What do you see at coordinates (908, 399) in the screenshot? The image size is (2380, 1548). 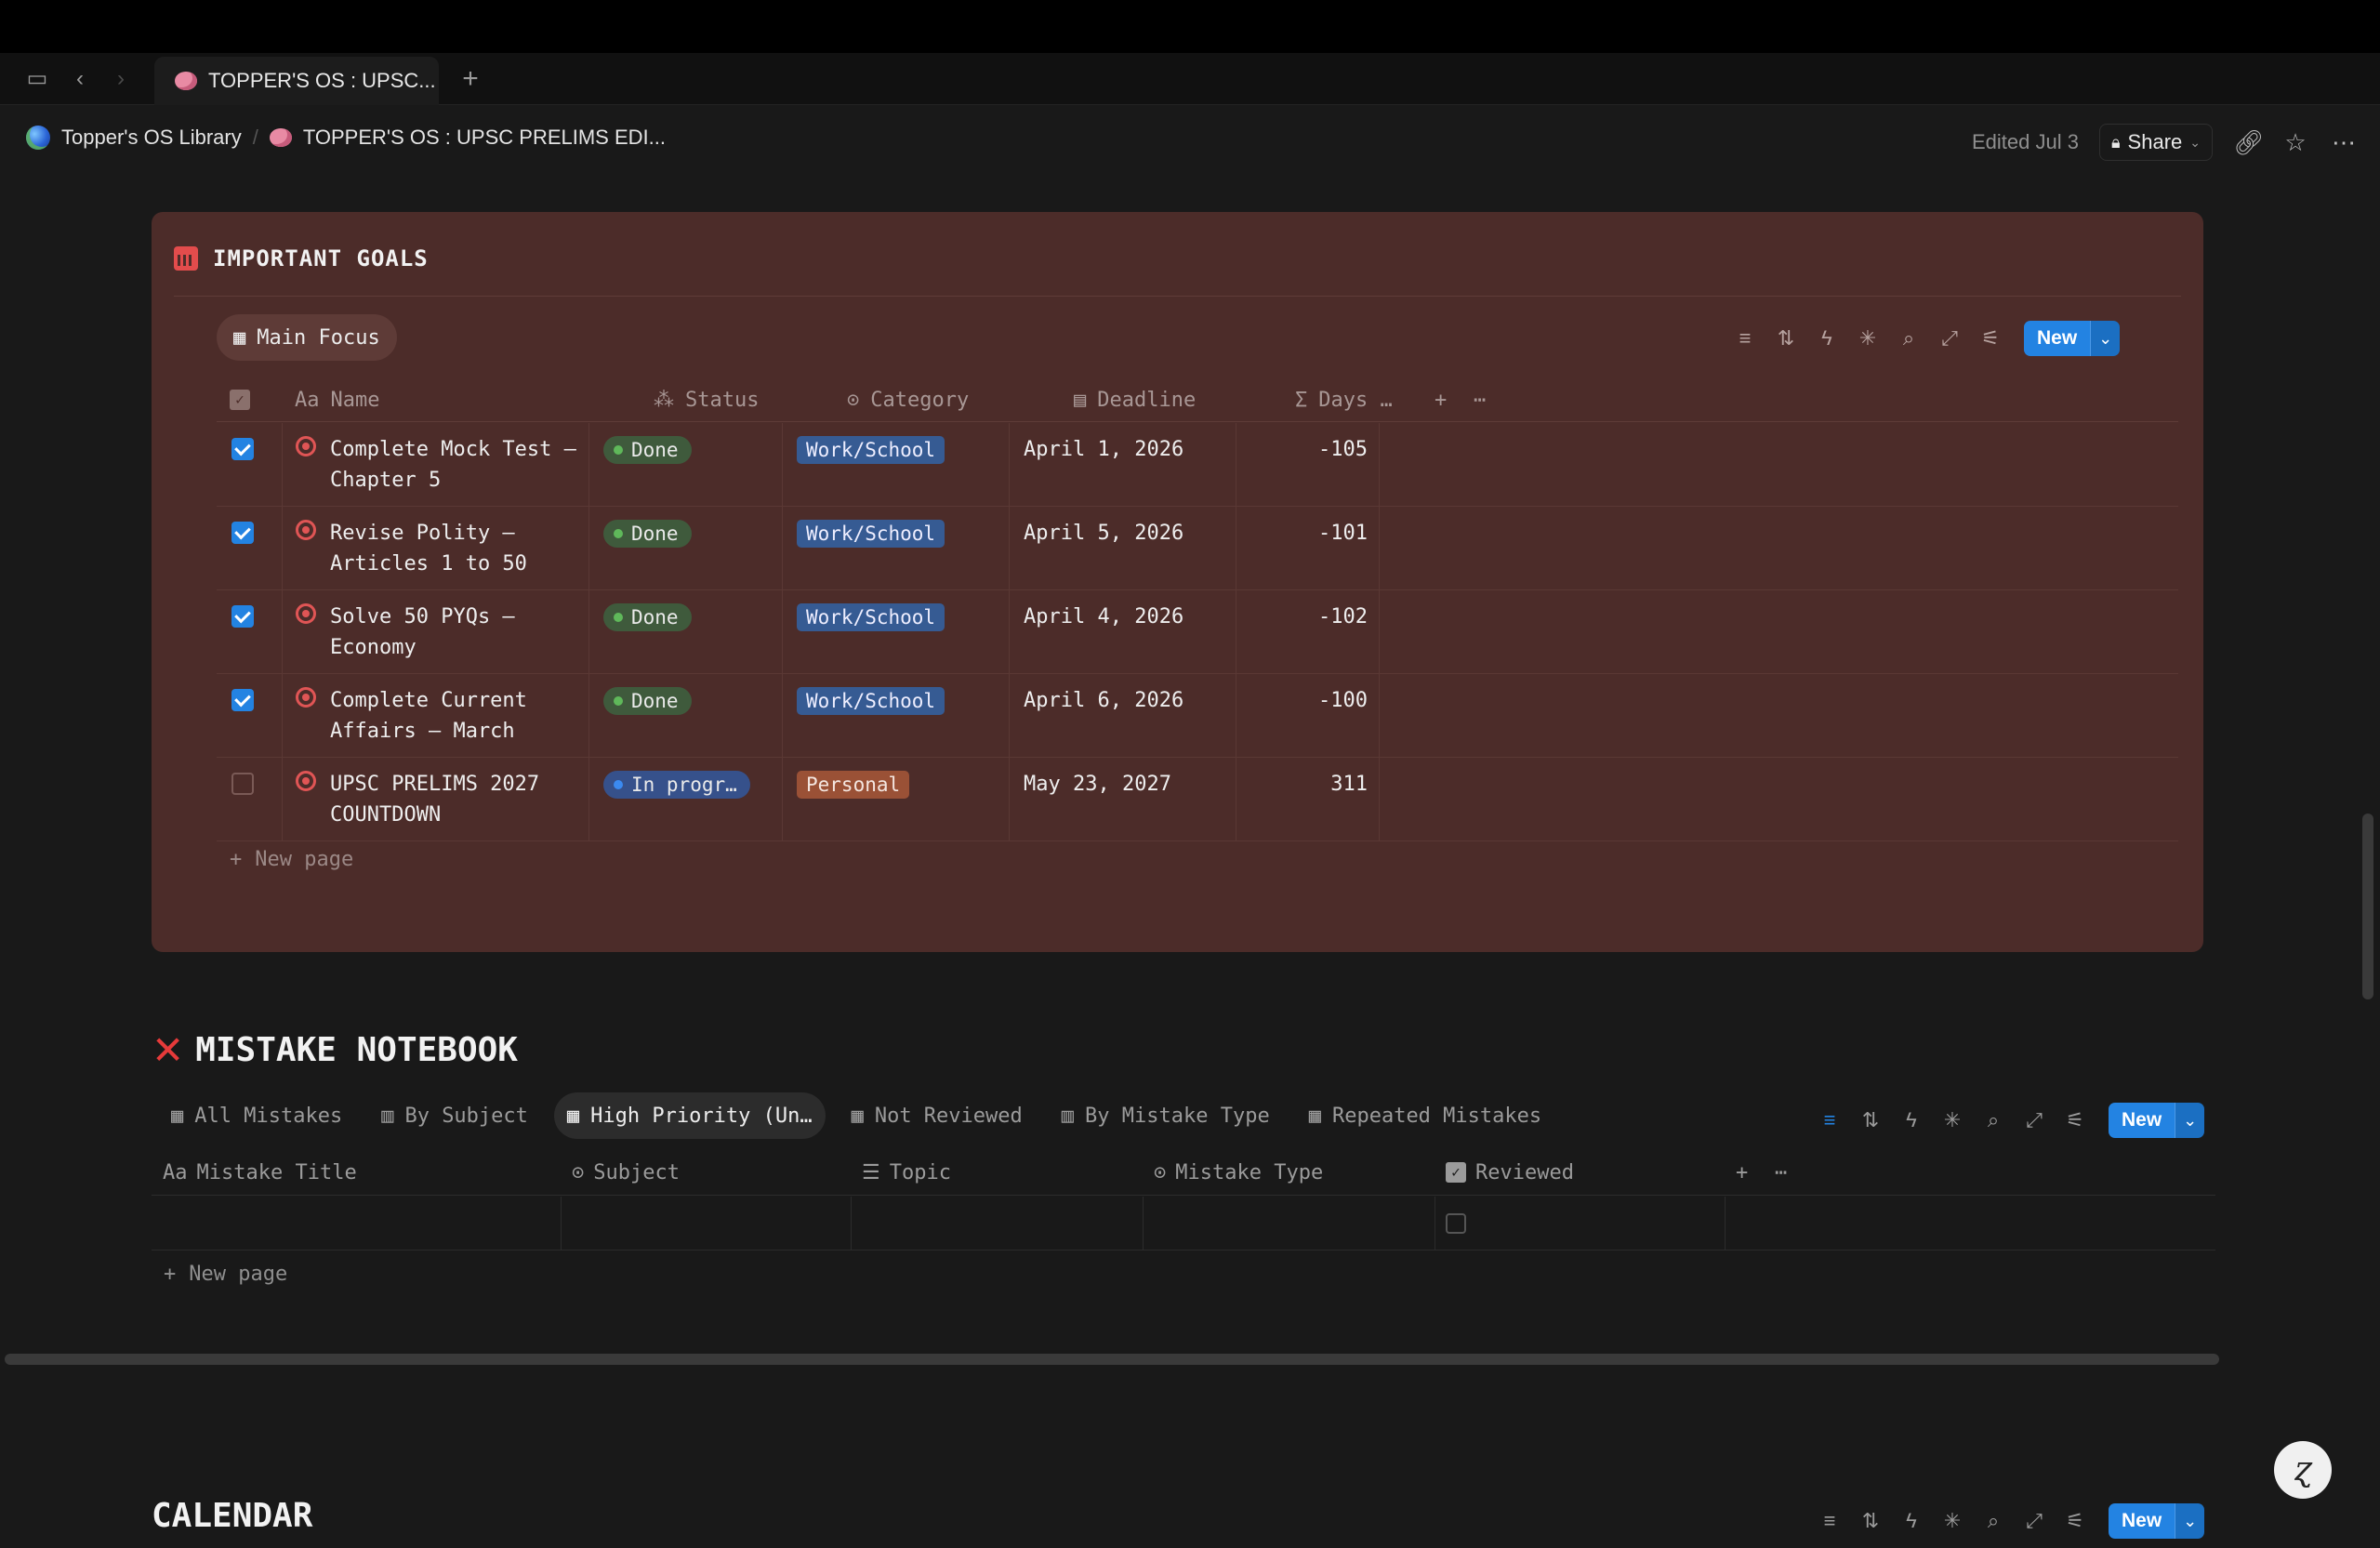 I see `column-category: ⊙ Category` at bounding box center [908, 399].